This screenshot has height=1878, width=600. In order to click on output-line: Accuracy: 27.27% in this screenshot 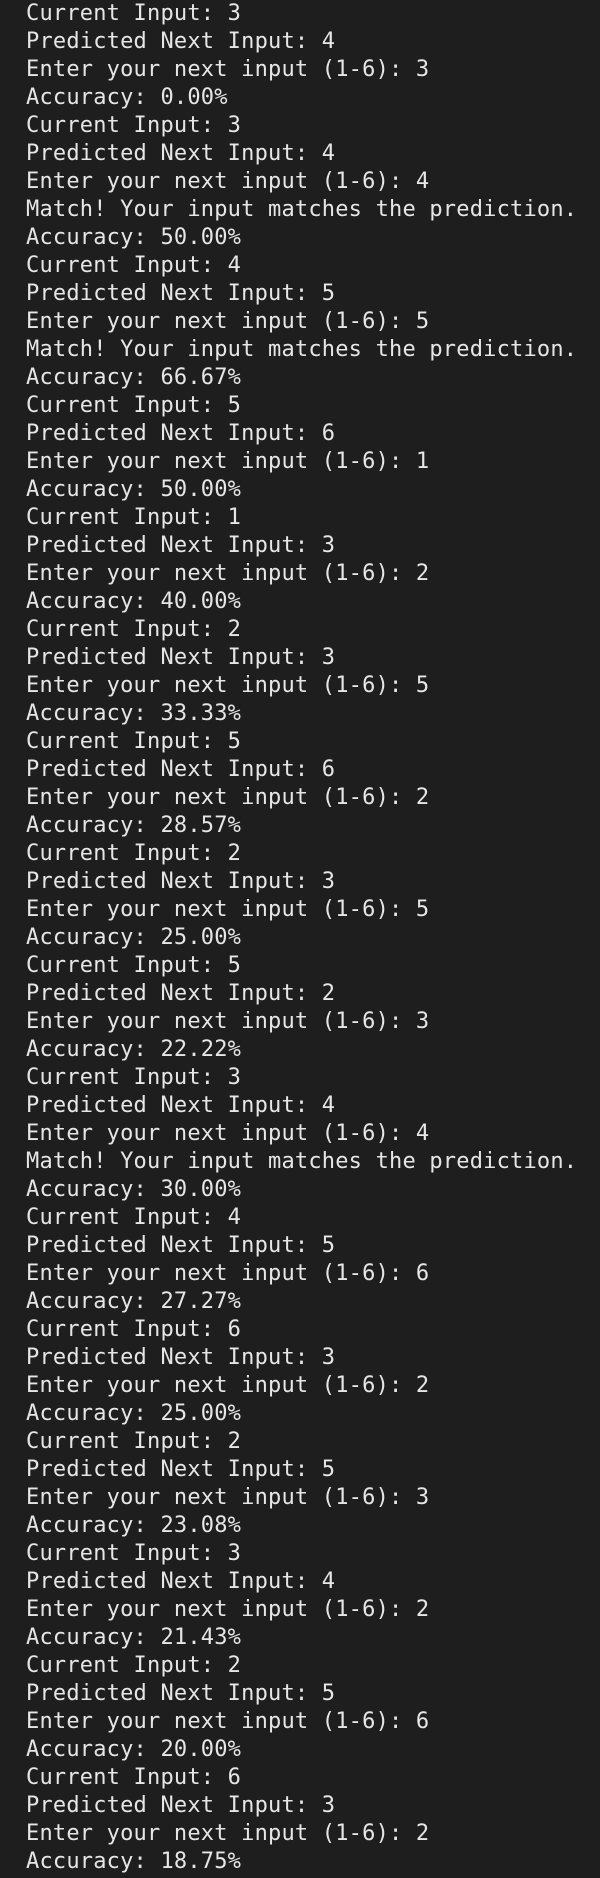, I will do `click(134, 1301)`.